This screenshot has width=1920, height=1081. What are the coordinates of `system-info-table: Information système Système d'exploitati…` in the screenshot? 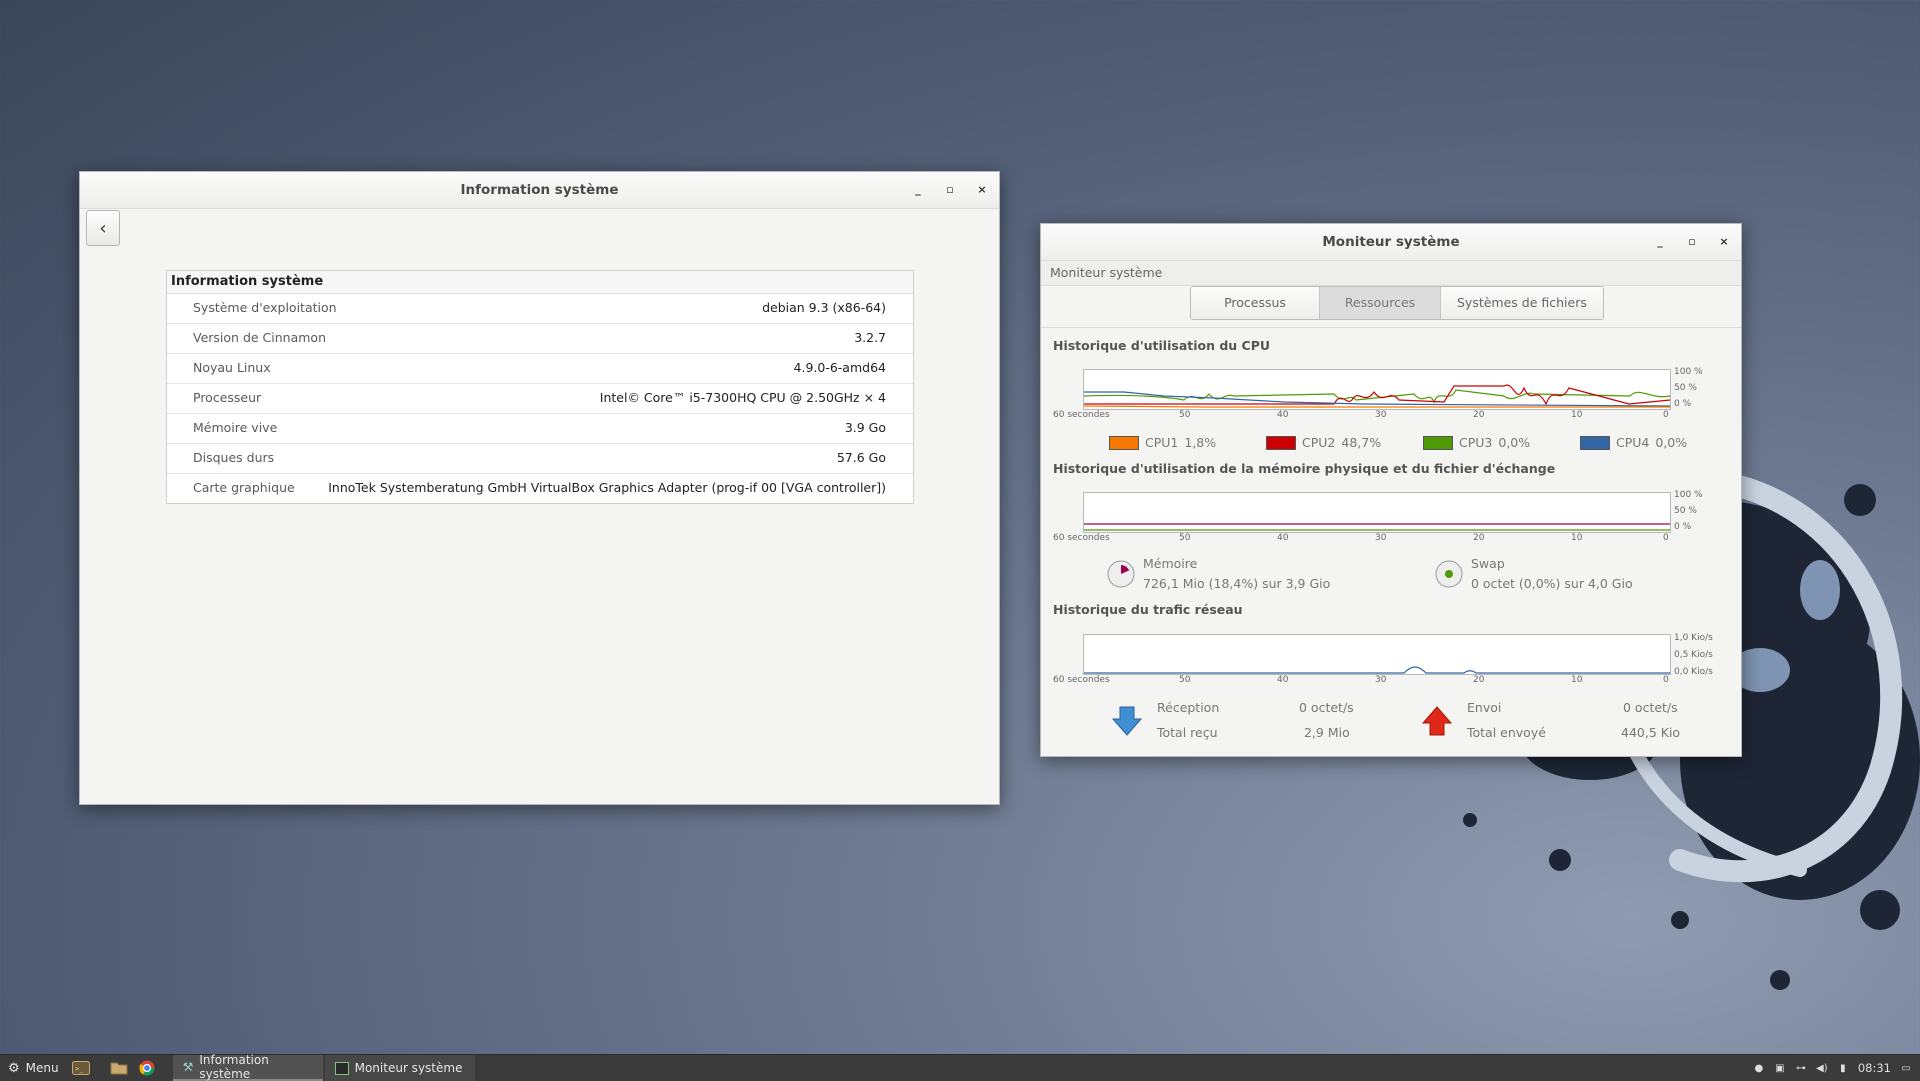 It's located at (540, 387).